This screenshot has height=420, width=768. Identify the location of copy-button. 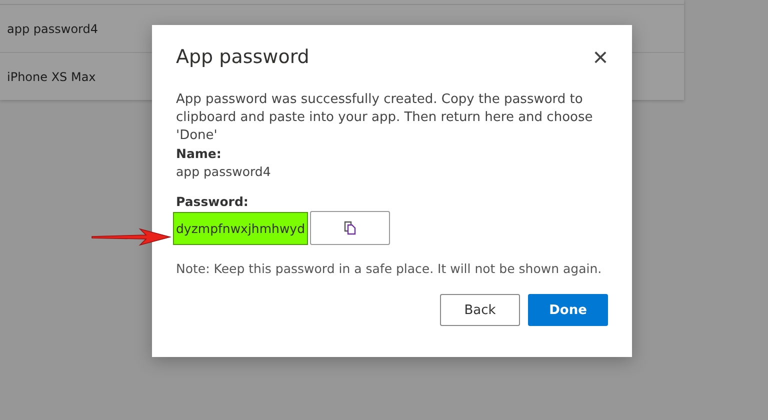
(350, 228).